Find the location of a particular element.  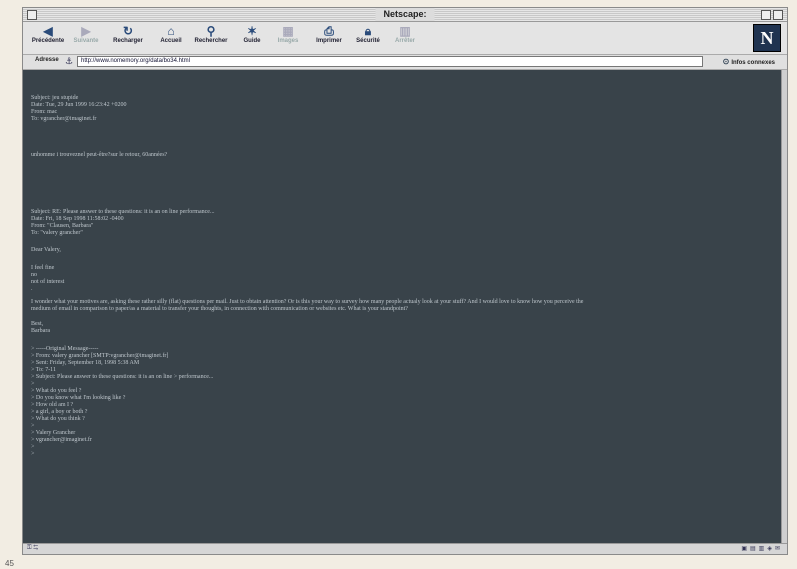

images-button: ▦ Images is located at coordinates (288, 38).